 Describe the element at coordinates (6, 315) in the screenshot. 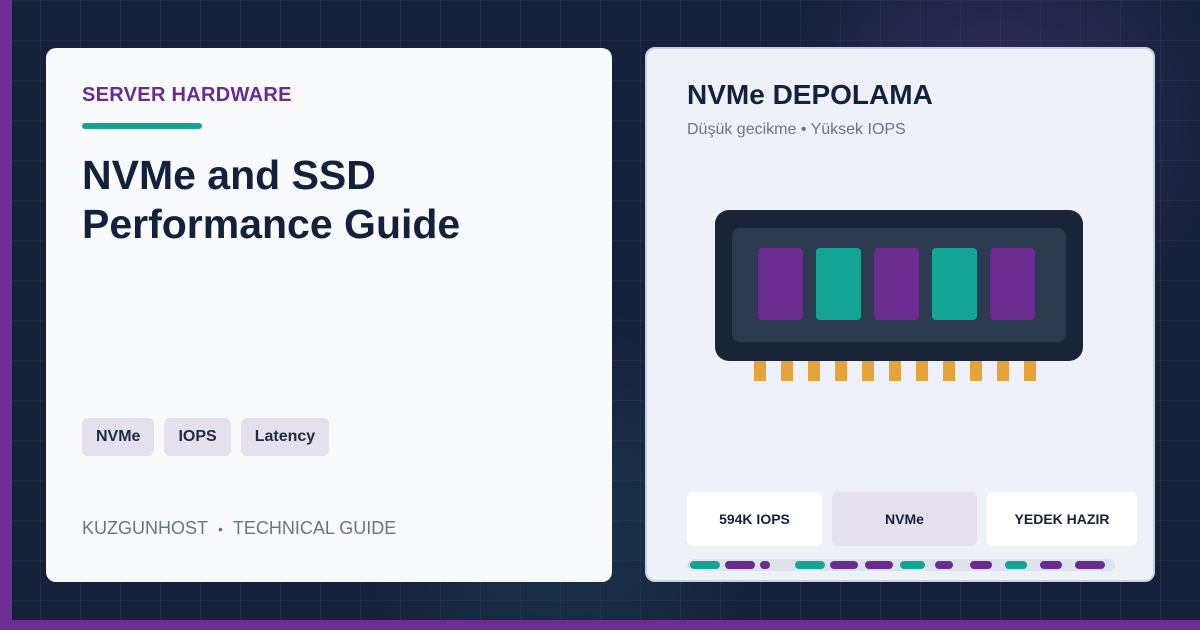

I see `frame-left-accent` at that location.